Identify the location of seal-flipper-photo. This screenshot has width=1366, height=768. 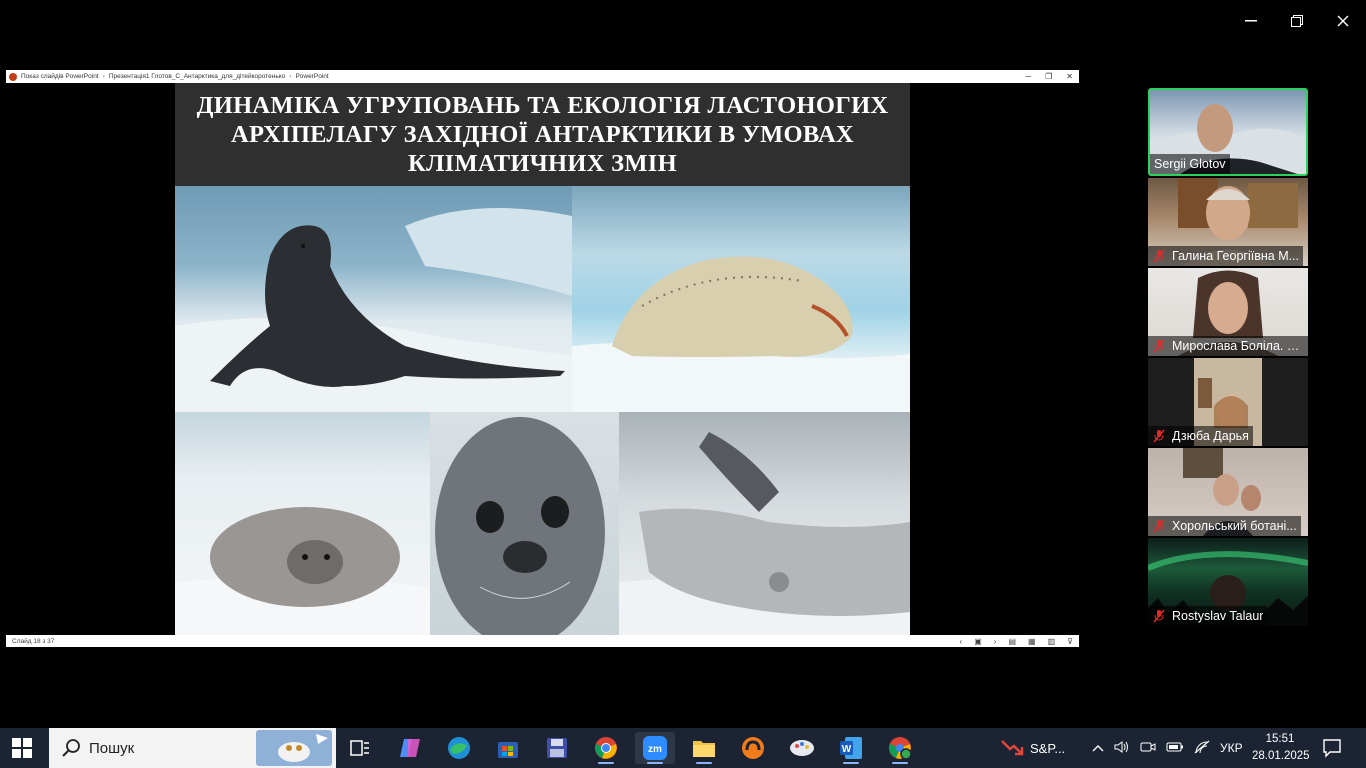
(764, 523).